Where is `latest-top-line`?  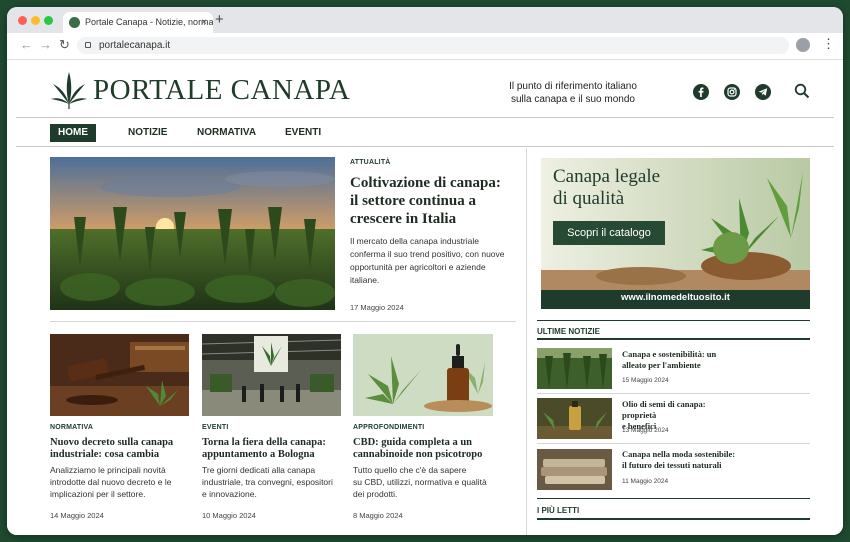 latest-top-line is located at coordinates (673, 320).